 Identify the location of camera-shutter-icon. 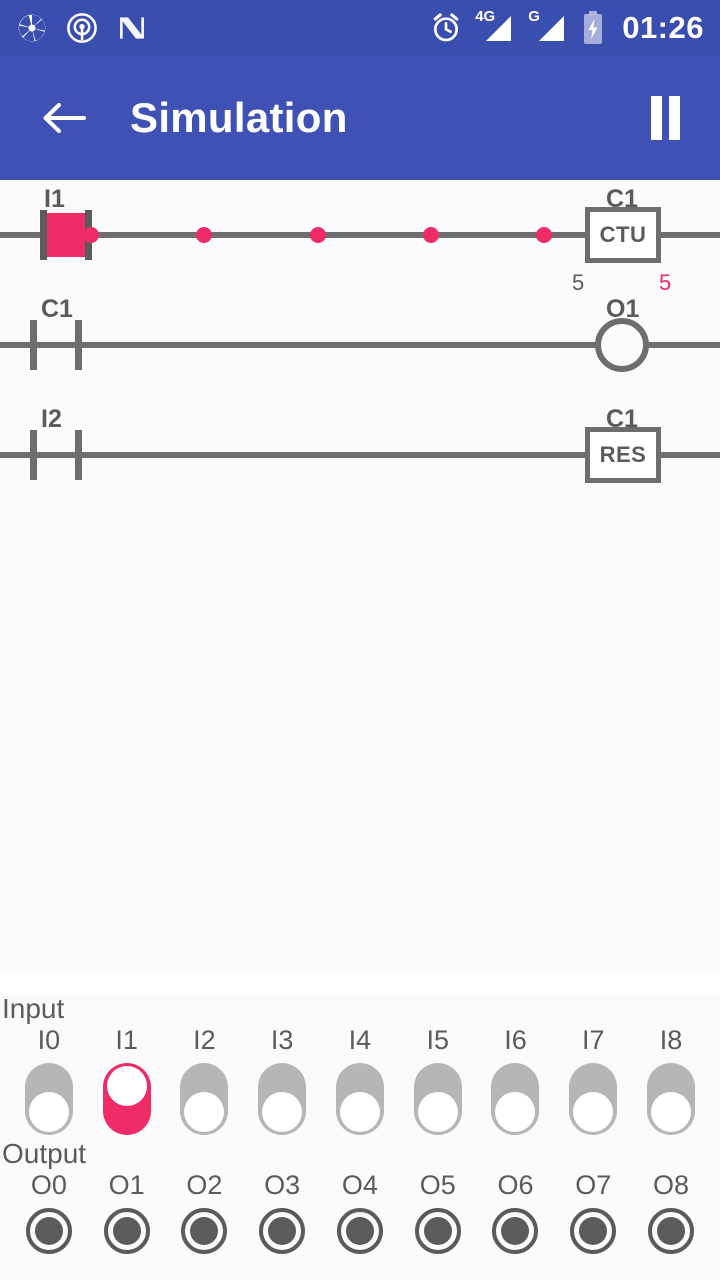
(32, 28).